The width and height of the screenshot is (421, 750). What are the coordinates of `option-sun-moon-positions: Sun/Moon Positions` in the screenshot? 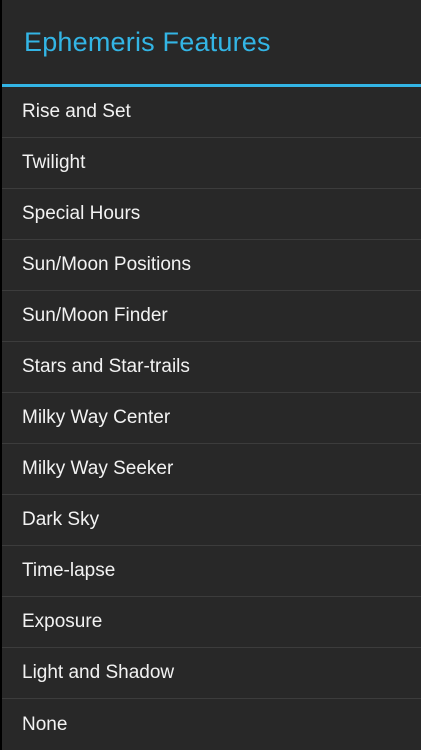 It's located at (211, 265).